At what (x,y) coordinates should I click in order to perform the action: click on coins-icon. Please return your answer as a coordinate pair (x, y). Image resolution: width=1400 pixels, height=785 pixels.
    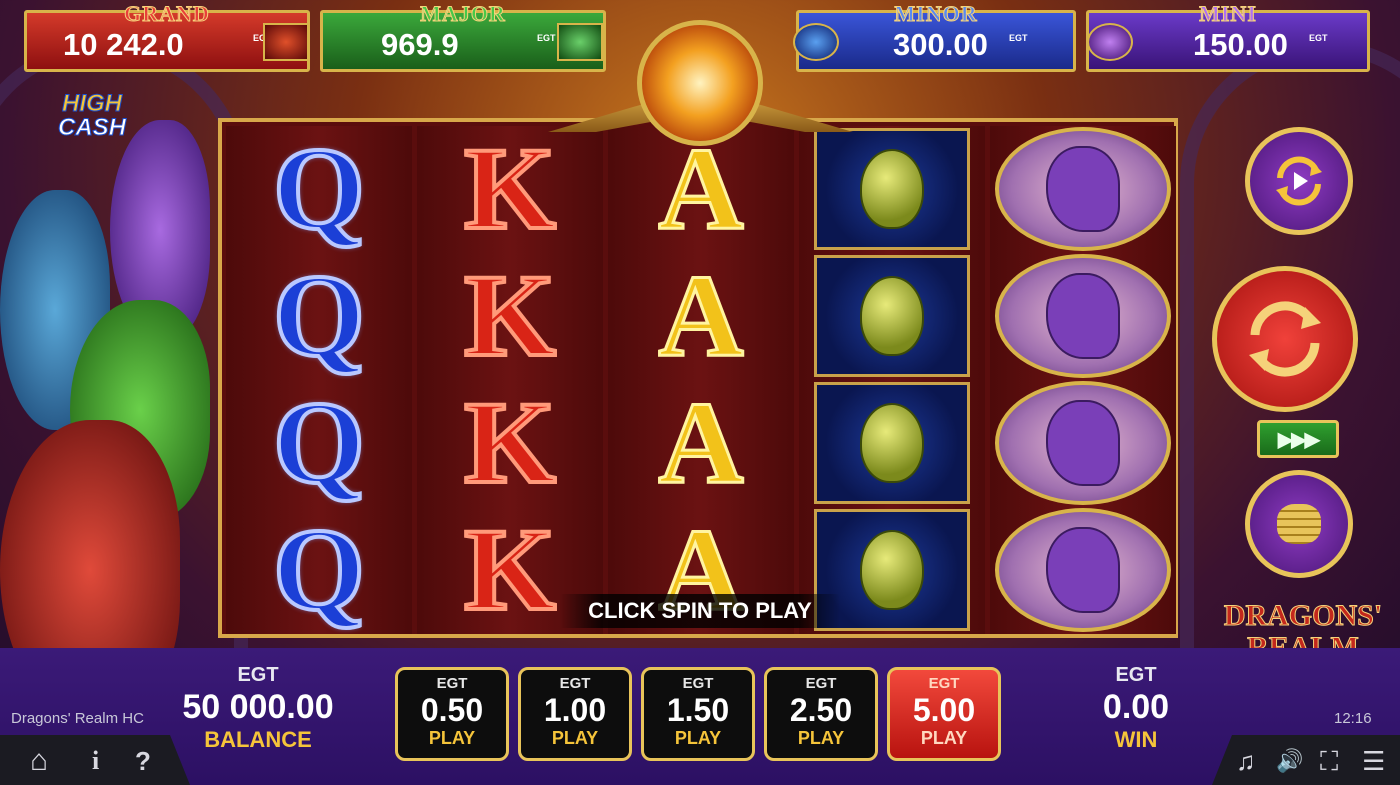
    Looking at the image, I should click on (1299, 524).